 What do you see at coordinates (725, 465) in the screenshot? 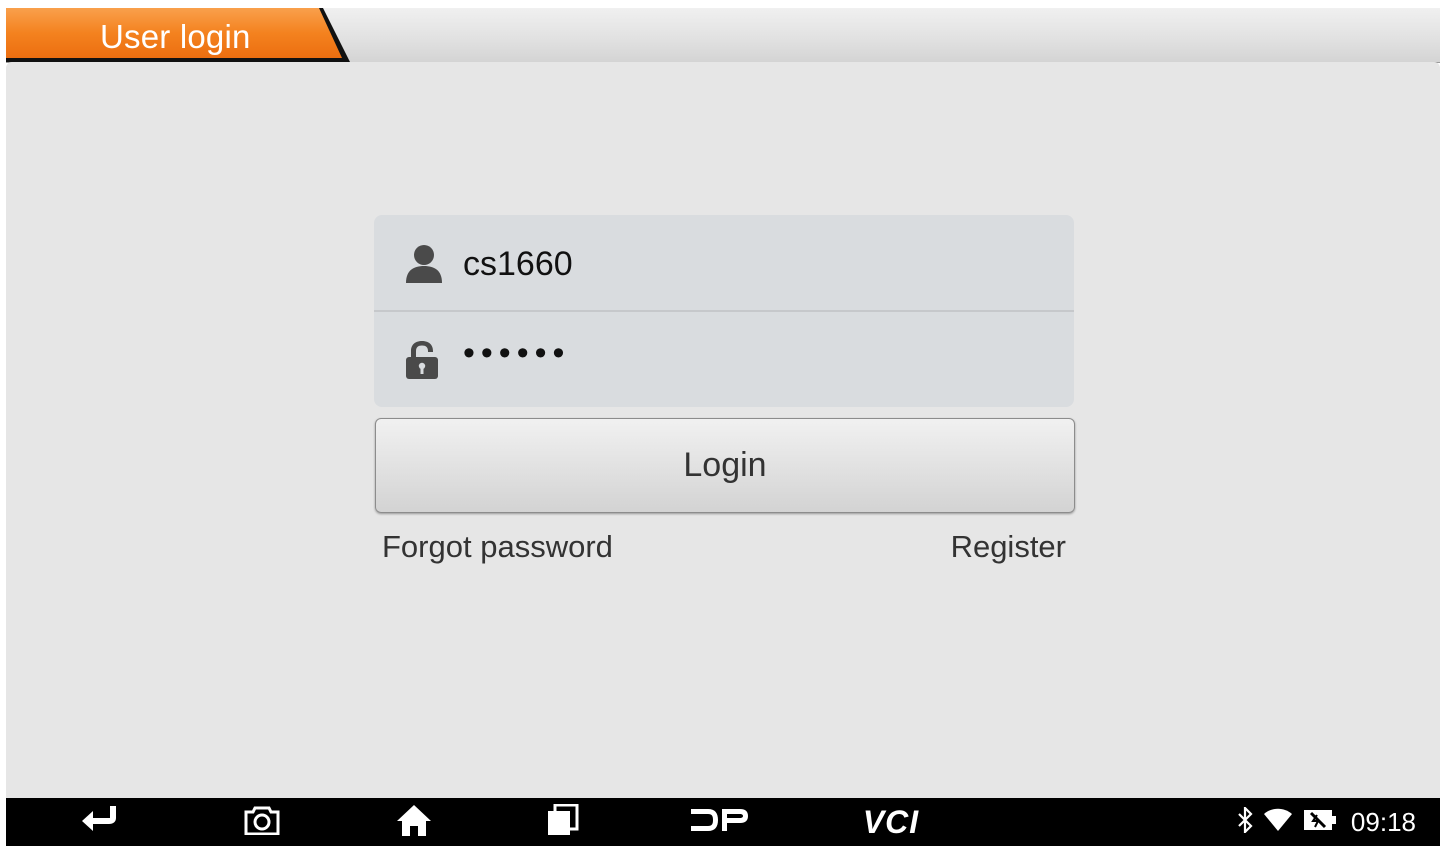
I see `login-button: Login` at bounding box center [725, 465].